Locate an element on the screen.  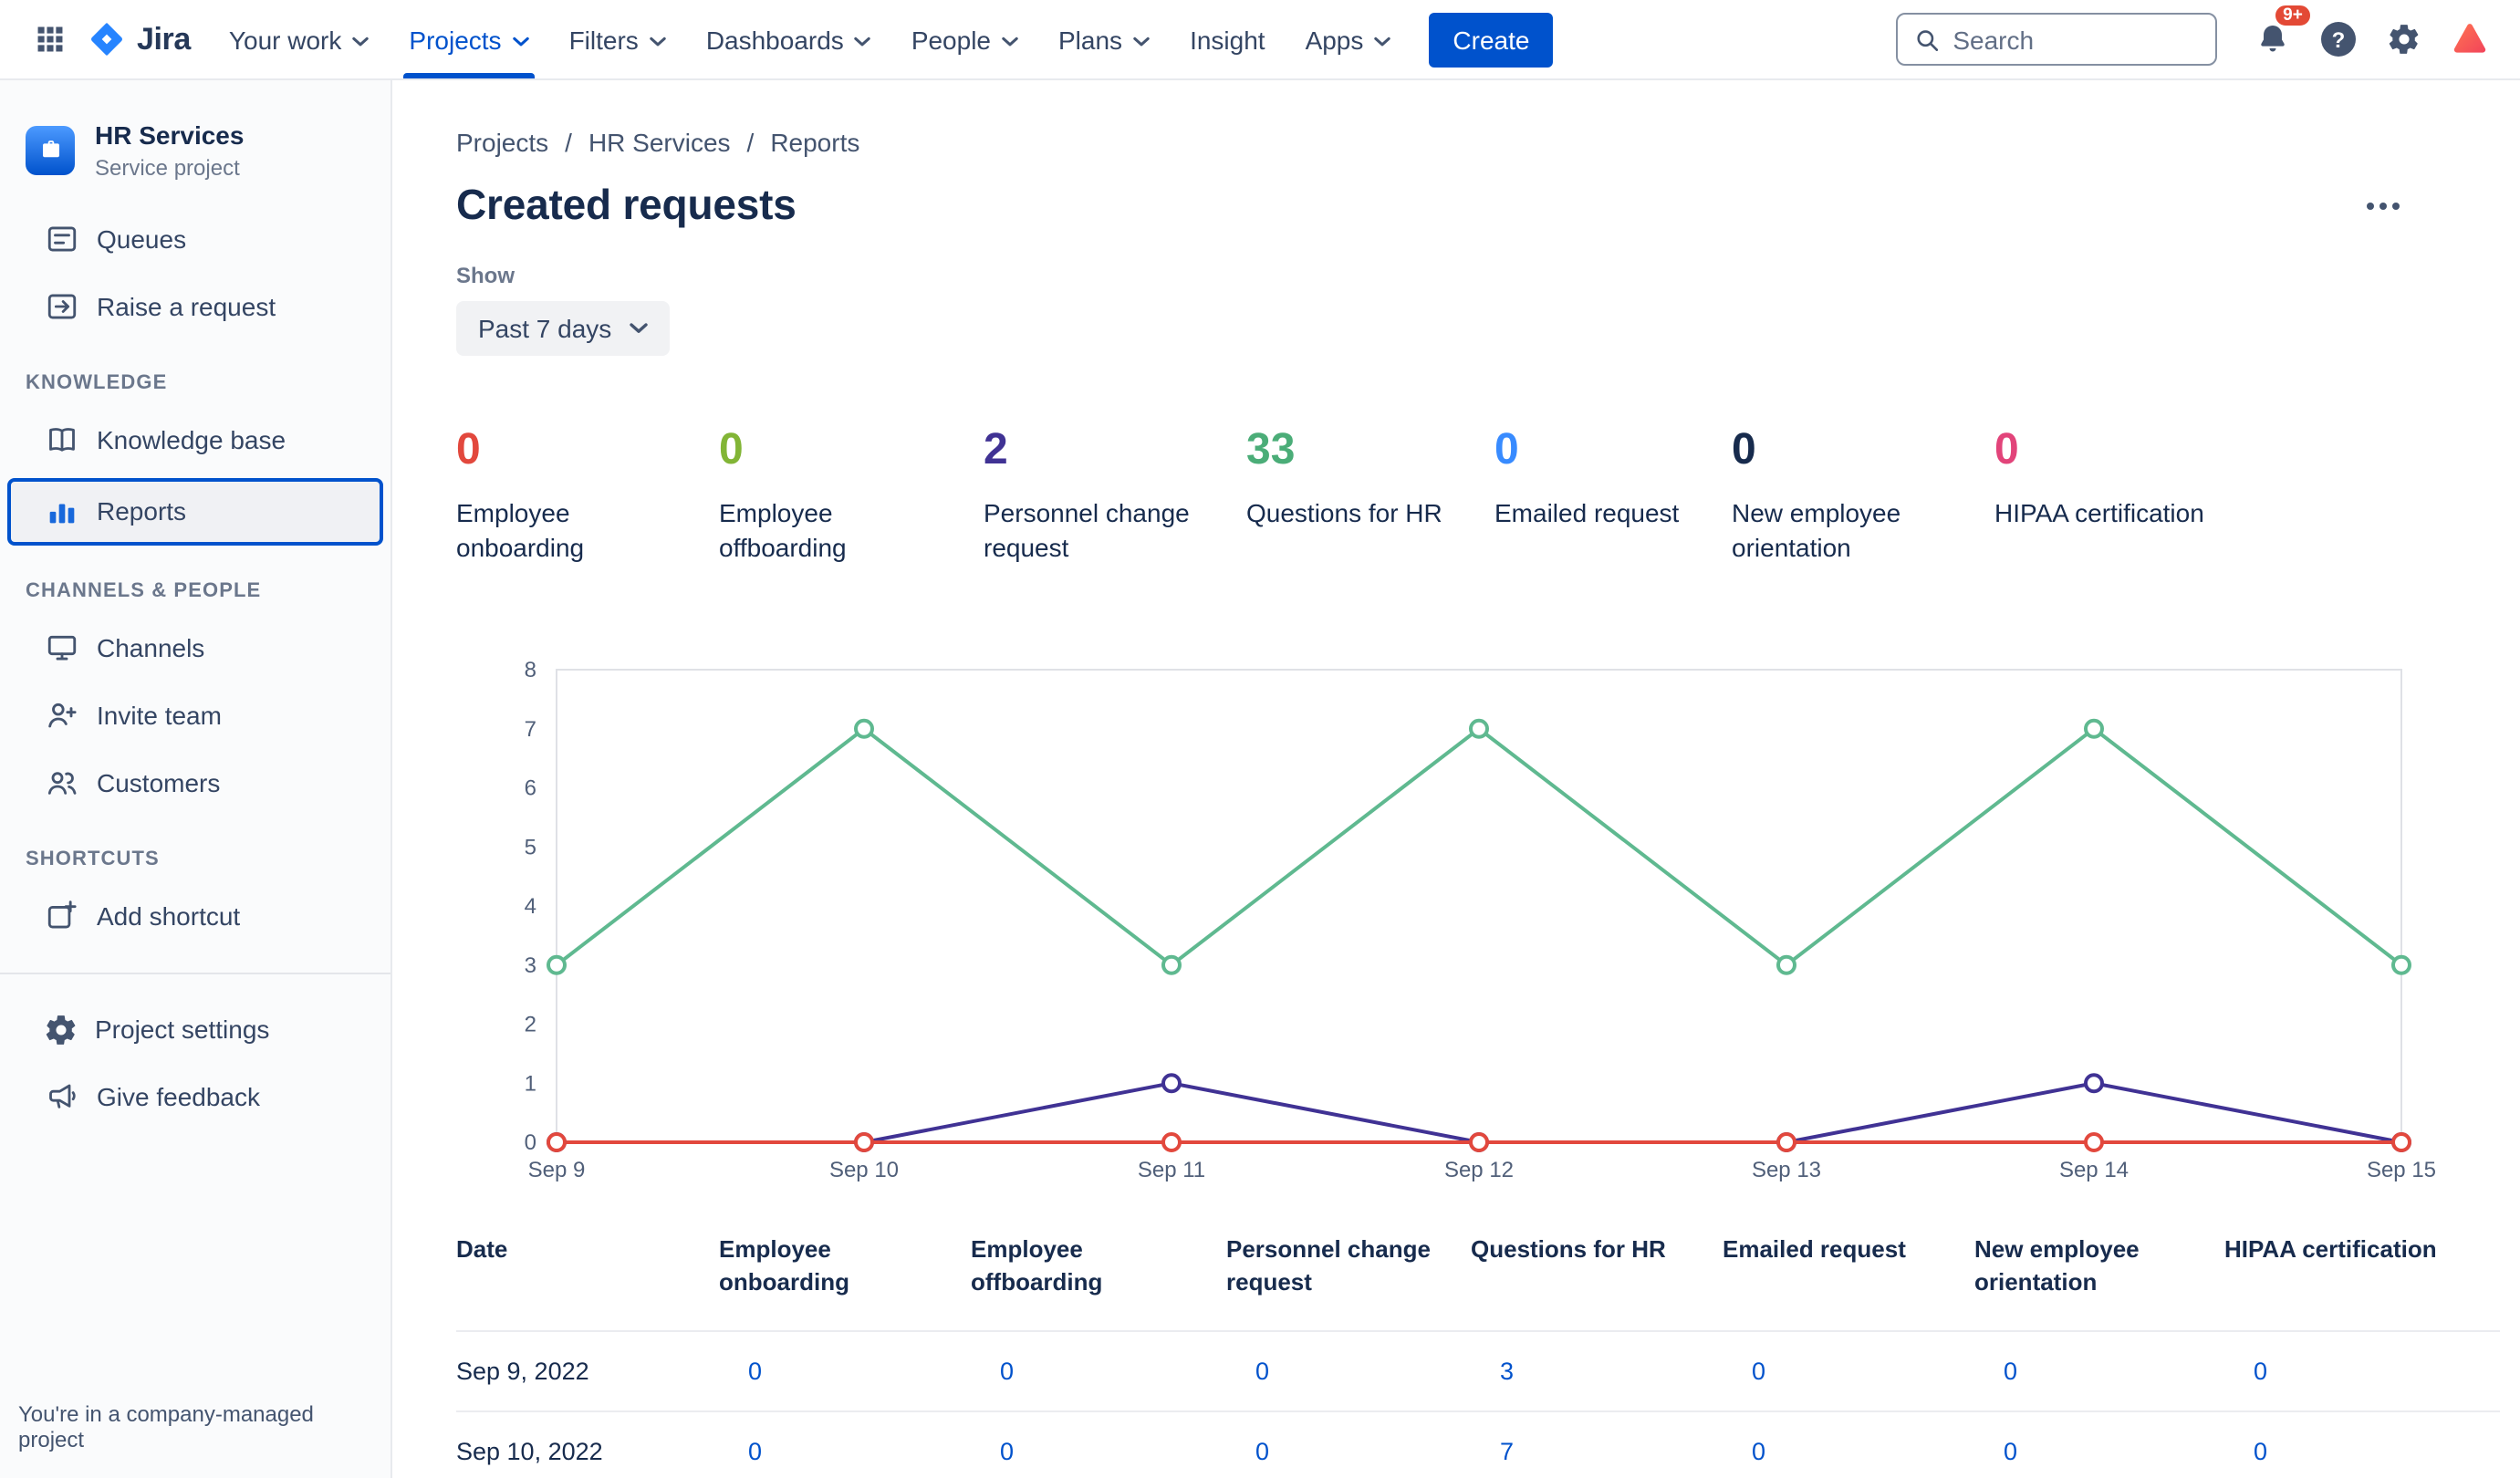
nav-item-label: Plans is located at coordinates (1091, 39).